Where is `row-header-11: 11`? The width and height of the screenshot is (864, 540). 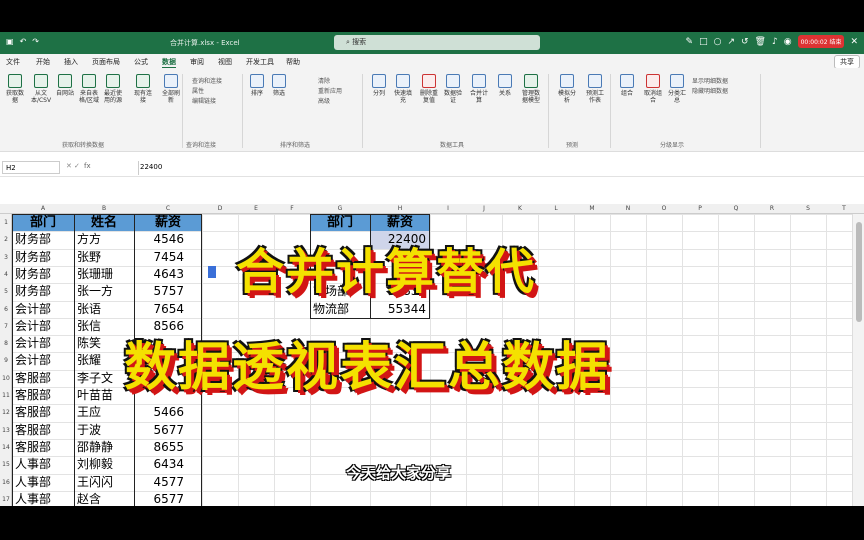 row-header-11: 11 is located at coordinates (6, 395).